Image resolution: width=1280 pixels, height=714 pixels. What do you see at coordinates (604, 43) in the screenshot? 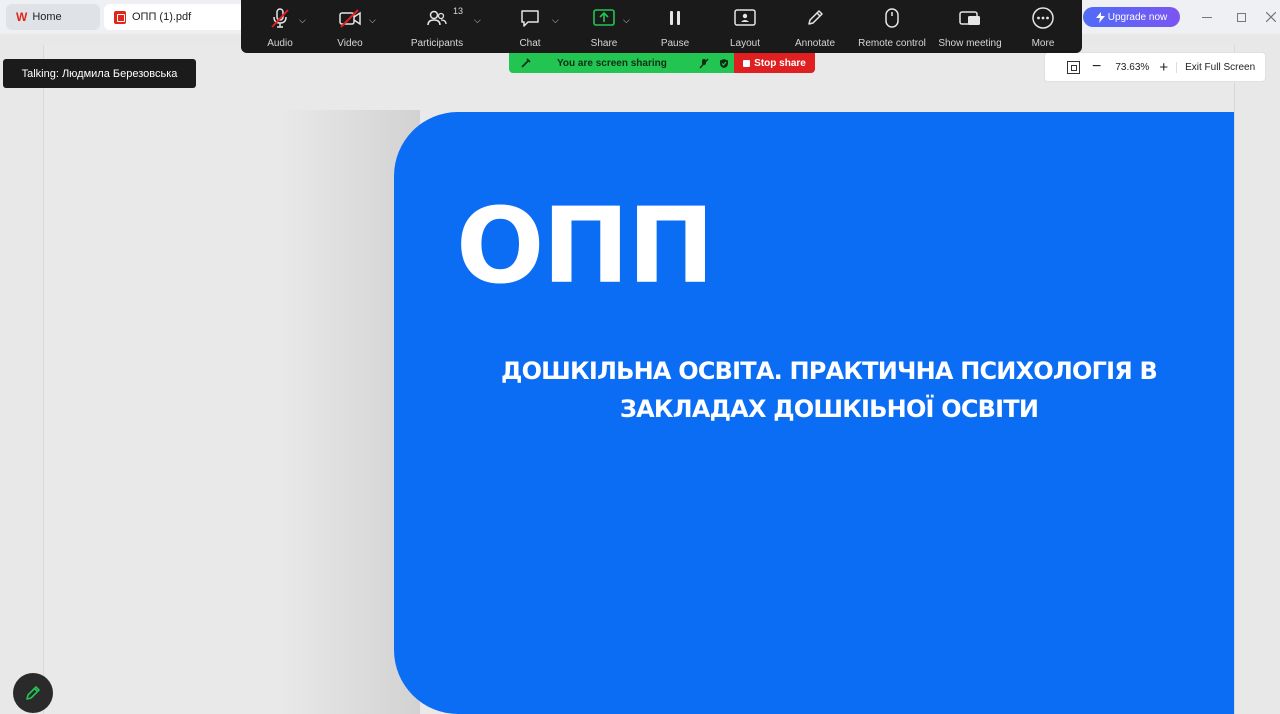
I see `share-label: Share` at bounding box center [604, 43].